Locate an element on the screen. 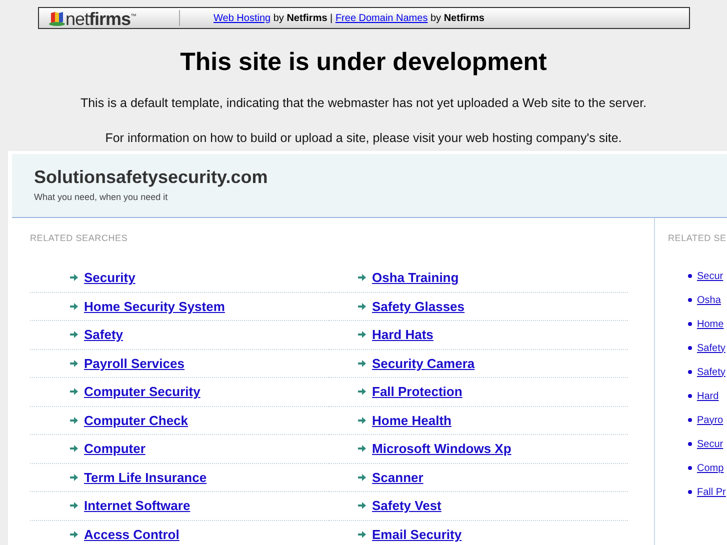  flags-logo-icon is located at coordinates (56, 18).